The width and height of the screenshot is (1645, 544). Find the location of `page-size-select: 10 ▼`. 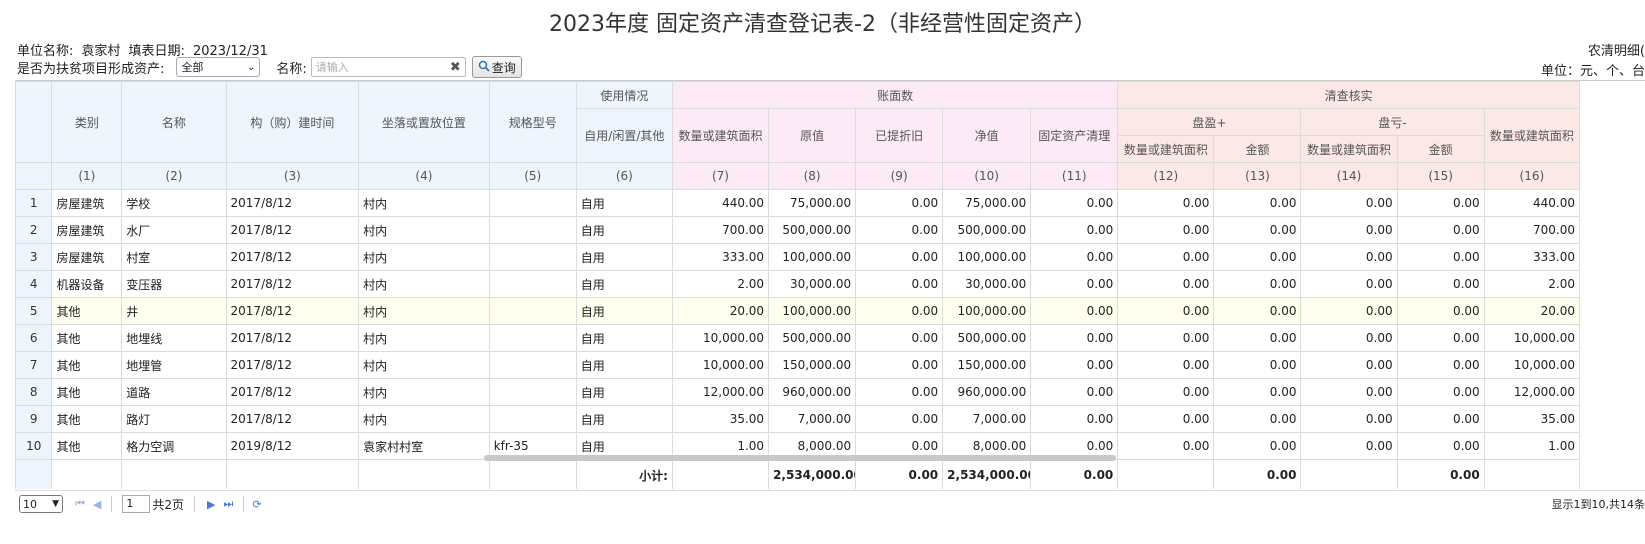

page-size-select: 10 ▼ is located at coordinates (41, 504).